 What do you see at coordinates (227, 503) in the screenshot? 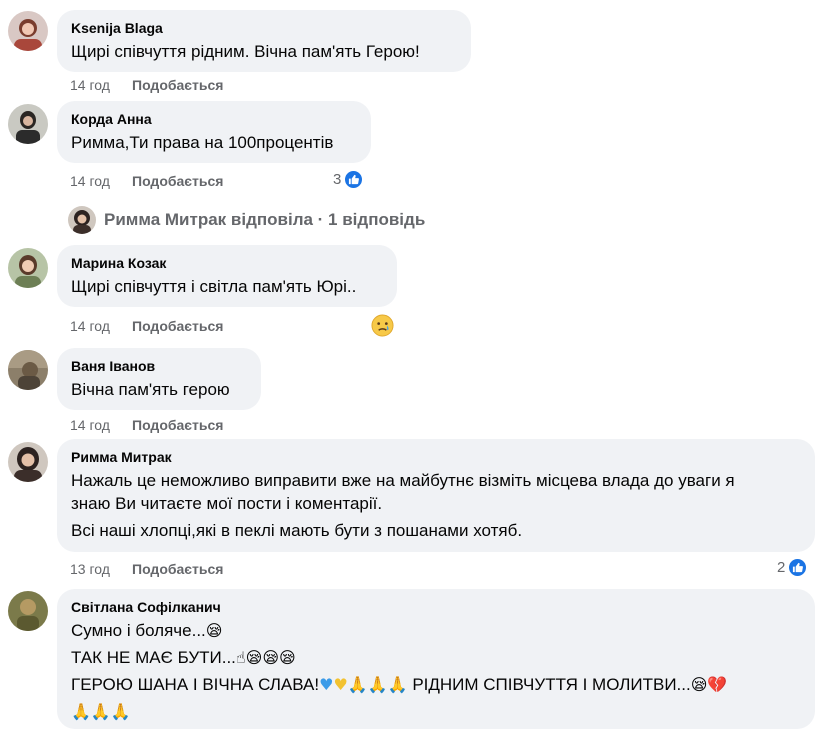
I see `comment-text-line: знаю Ви читаєте мої пости і коментарії.` at bounding box center [227, 503].